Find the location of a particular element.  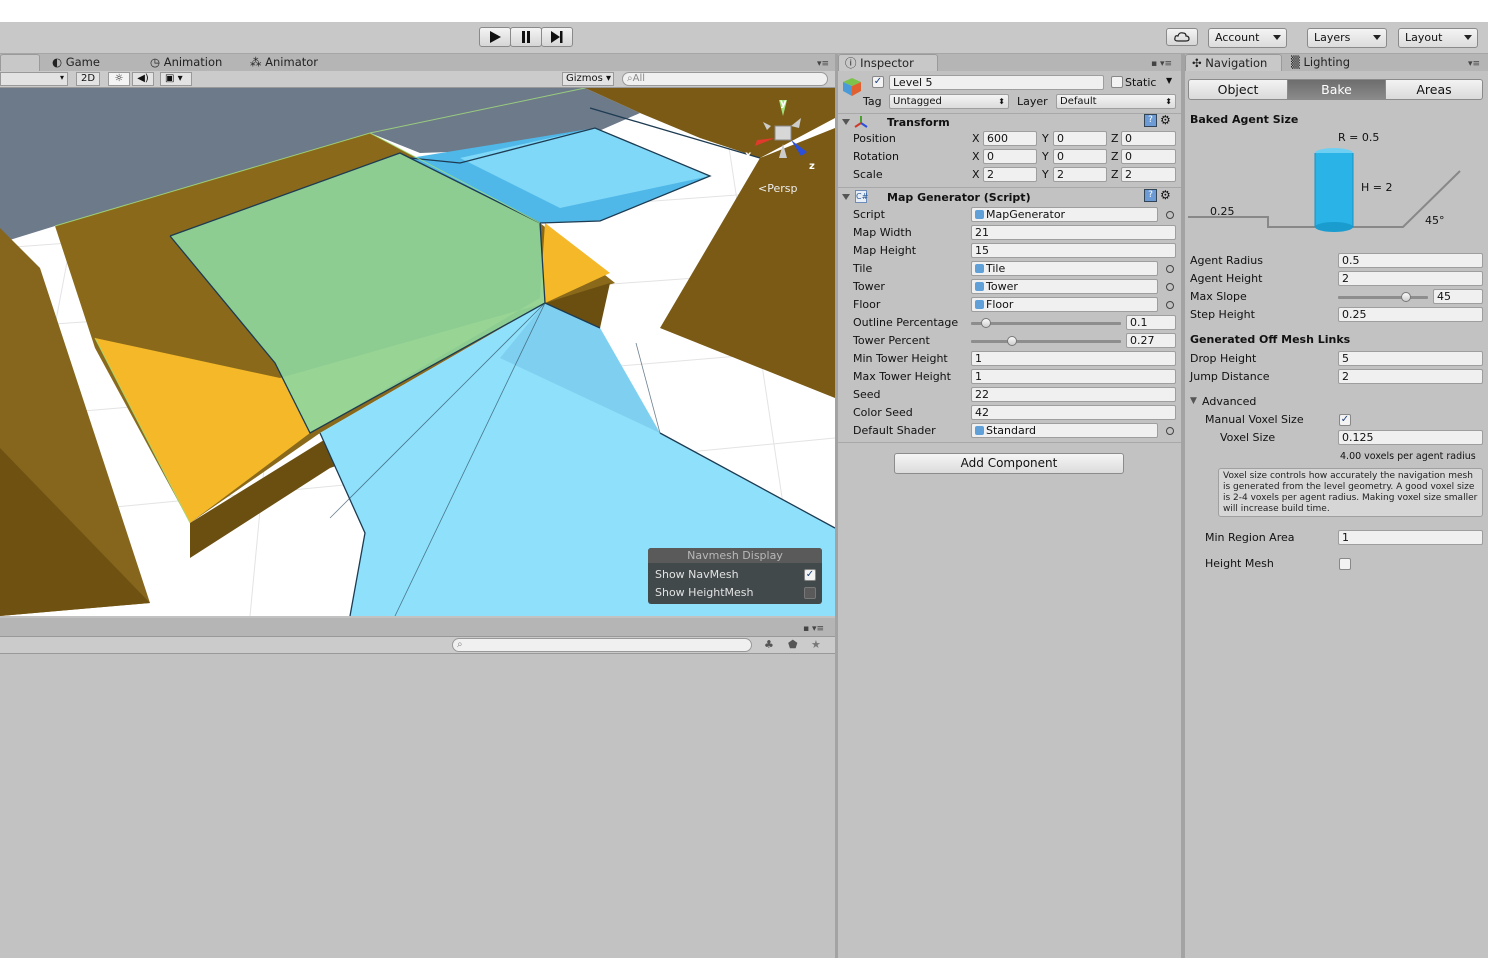

mode-2d-toggle: 2D is located at coordinates (88, 79).